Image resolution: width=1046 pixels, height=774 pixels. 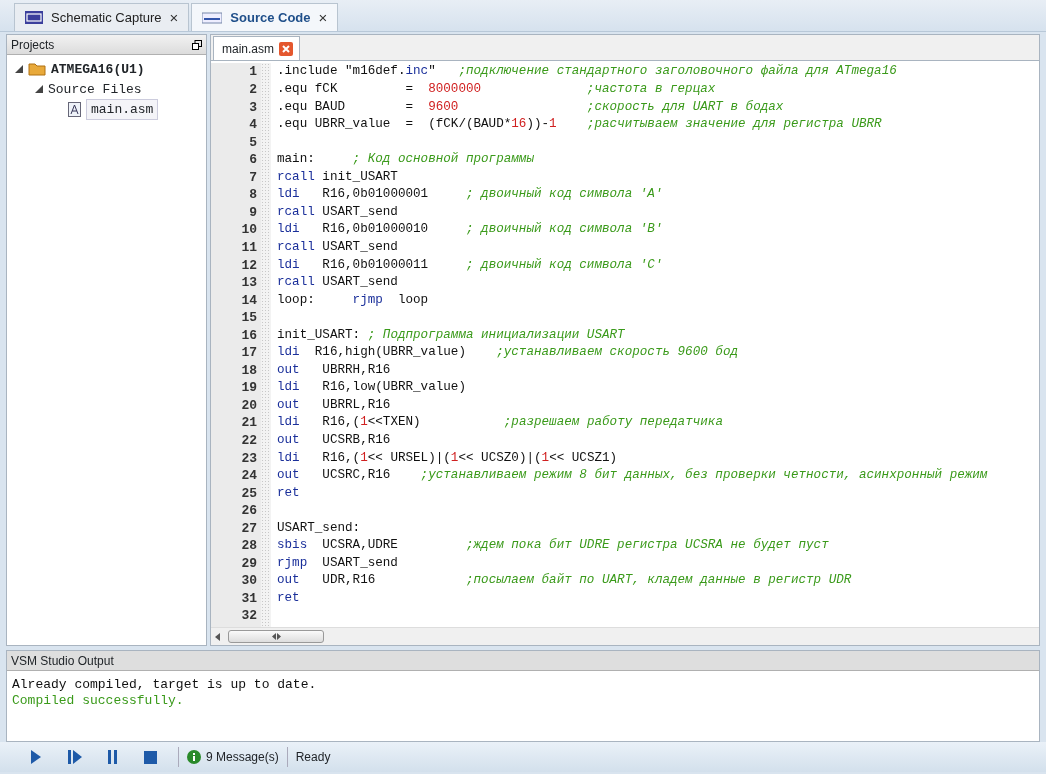 I want to click on code-line: .equ BAUD = 9600 ;скорость для UART в бодах, so click(x=531, y=107).